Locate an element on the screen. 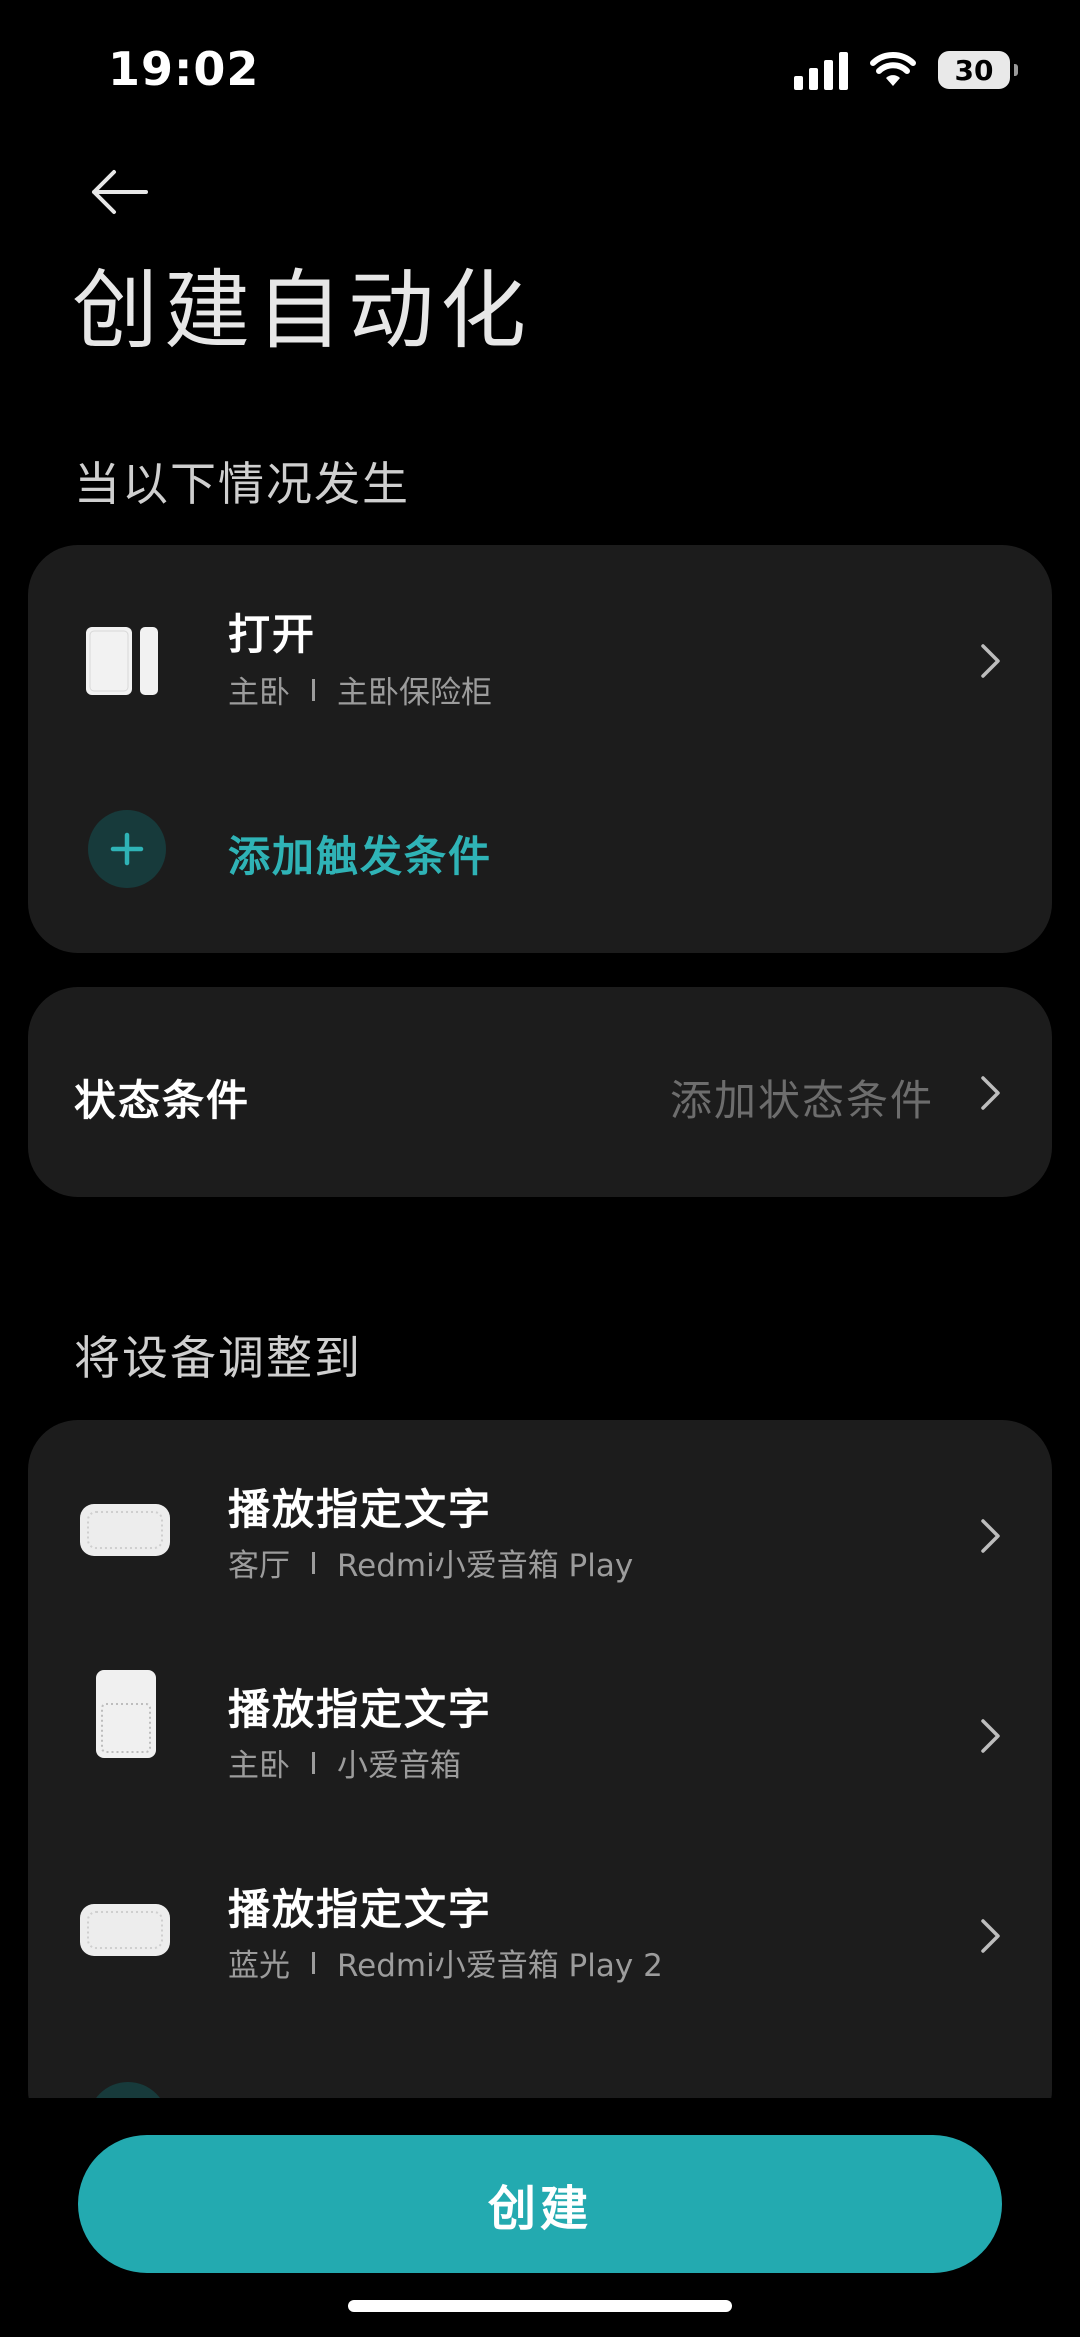  action-section-label: 将设备调整到 is located at coordinates (218, 1358).